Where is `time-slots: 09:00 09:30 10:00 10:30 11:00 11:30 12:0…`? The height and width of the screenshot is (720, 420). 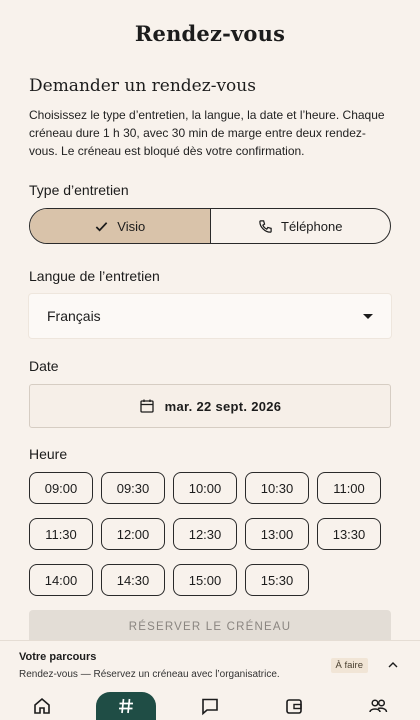 time-slots: 09:00 09:30 10:00 10:30 11:00 11:30 12:0… is located at coordinates (210, 534).